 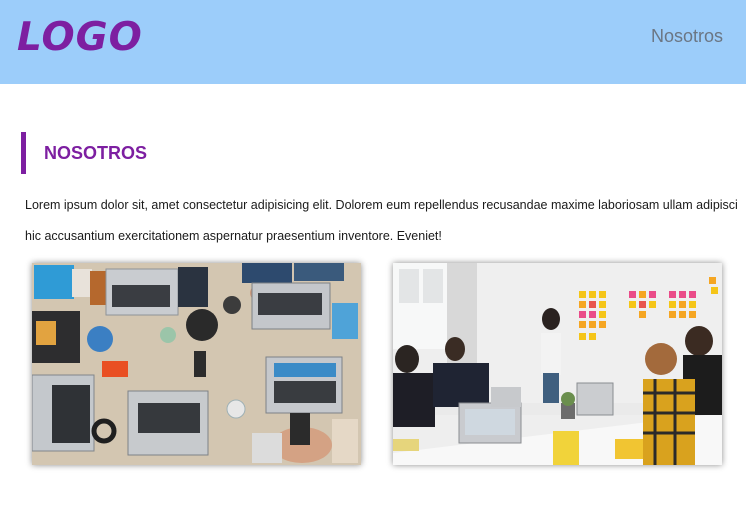 What do you see at coordinates (687, 36) in the screenshot?
I see `nav-link-nosotros: Nosotros` at bounding box center [687, 36].